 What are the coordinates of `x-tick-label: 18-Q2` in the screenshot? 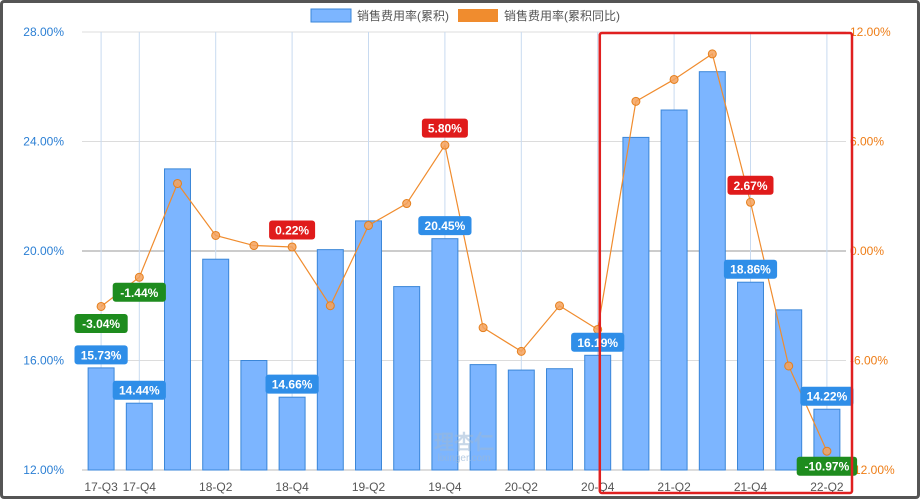 It's located at (216, 487).